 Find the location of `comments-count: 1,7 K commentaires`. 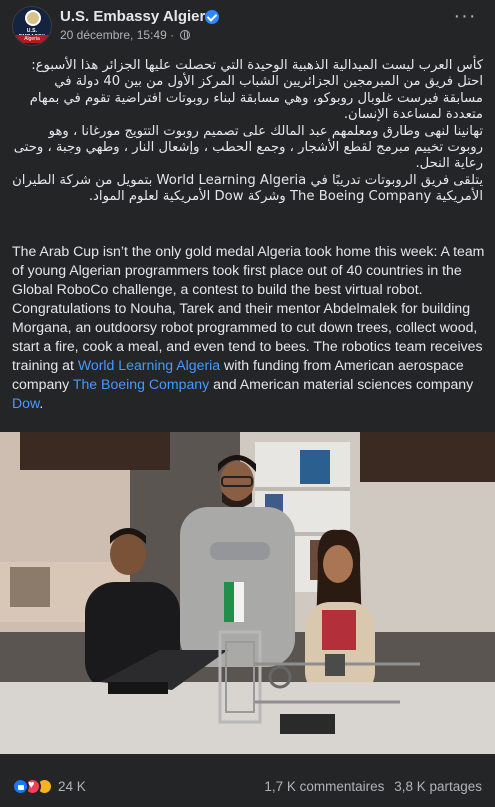

comments-count: 1,7 K commentaires is located at coordinates (324, 786).